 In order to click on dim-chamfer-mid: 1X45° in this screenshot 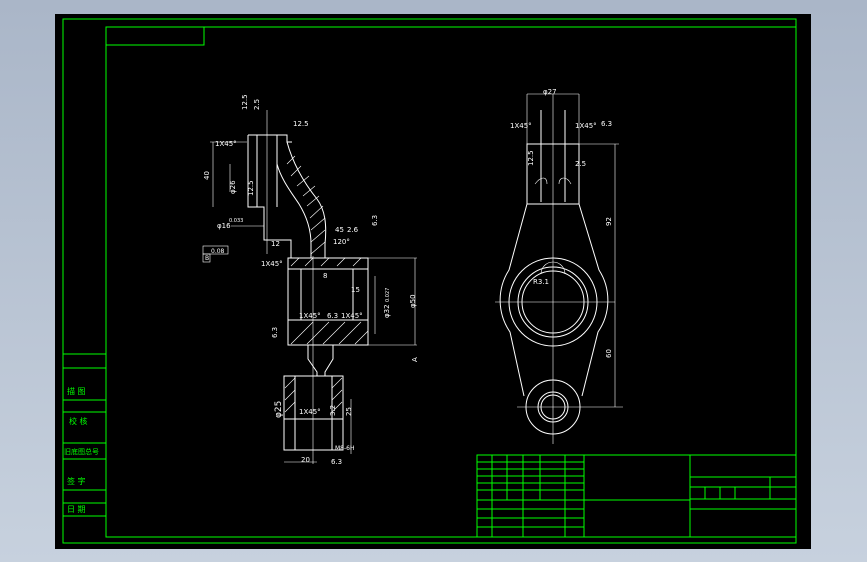, I will do `click(272, 264)`.